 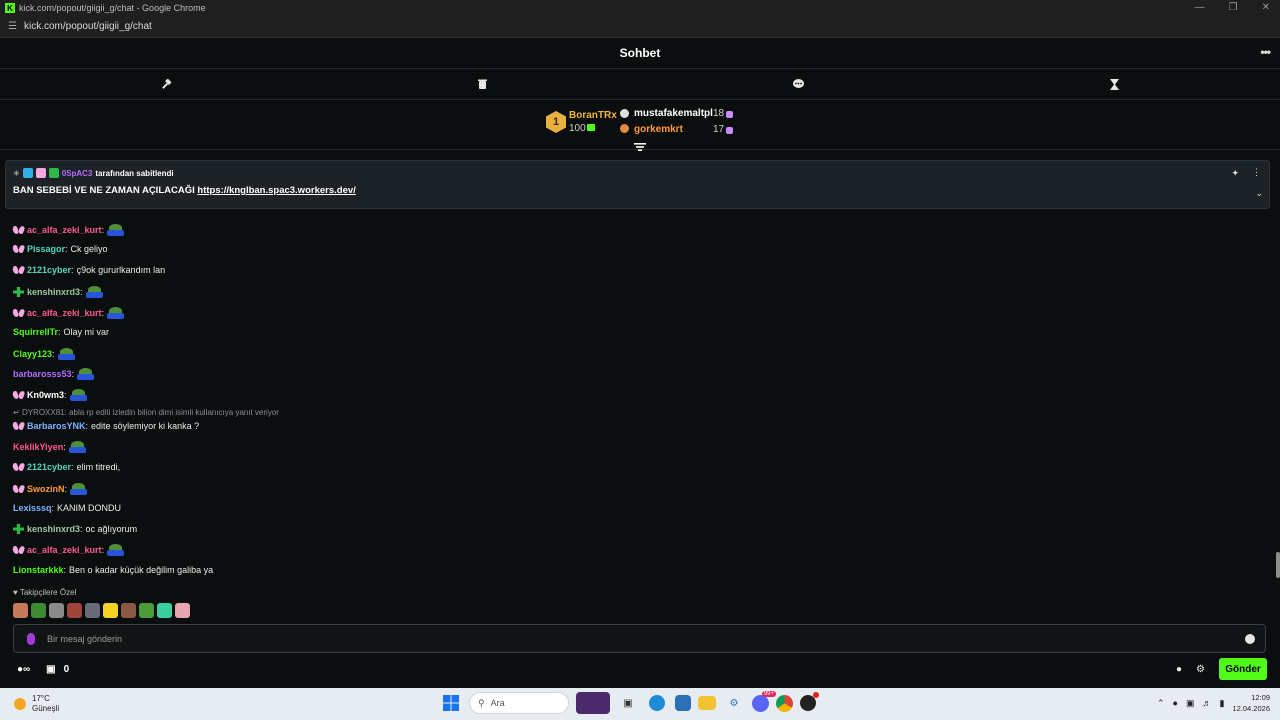 I want to click on task-view-icon: ▣, so click(x=628, y=703).